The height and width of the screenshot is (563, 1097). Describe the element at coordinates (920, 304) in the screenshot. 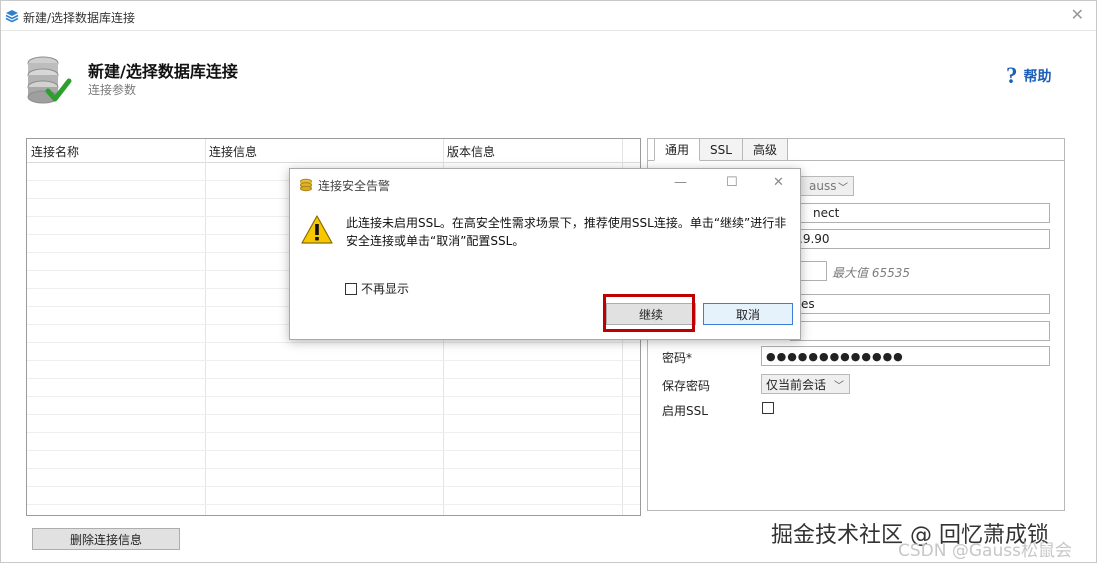

I see `database-field: es` at that location.